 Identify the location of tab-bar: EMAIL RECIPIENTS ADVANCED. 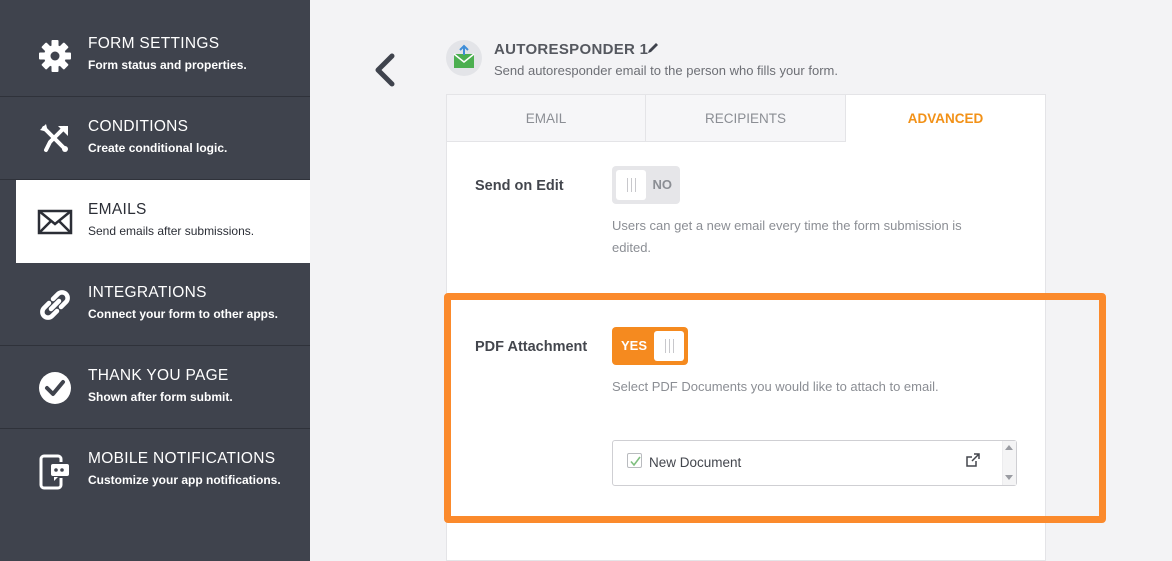
(746, 118).